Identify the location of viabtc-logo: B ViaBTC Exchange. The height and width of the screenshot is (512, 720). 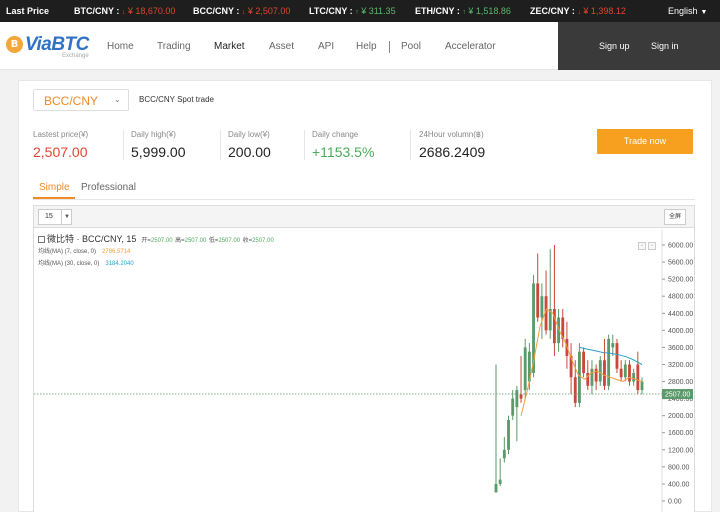
(47, 47).